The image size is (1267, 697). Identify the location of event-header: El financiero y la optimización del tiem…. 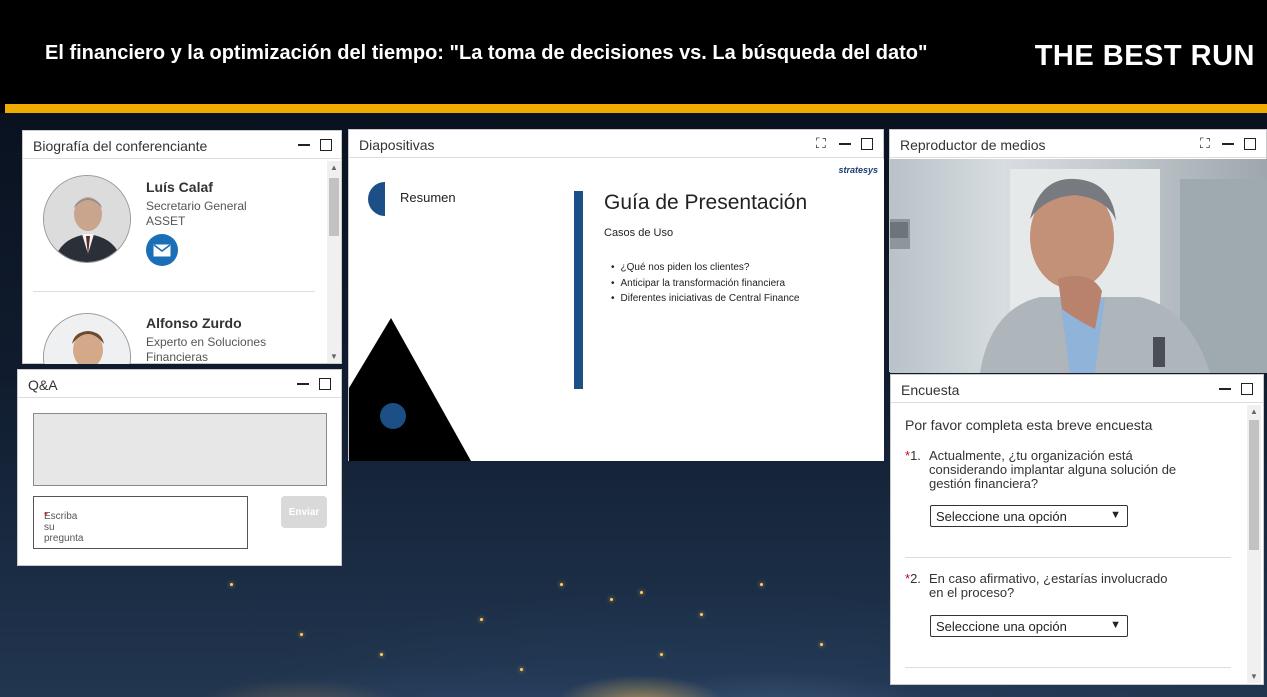
(633, 52).